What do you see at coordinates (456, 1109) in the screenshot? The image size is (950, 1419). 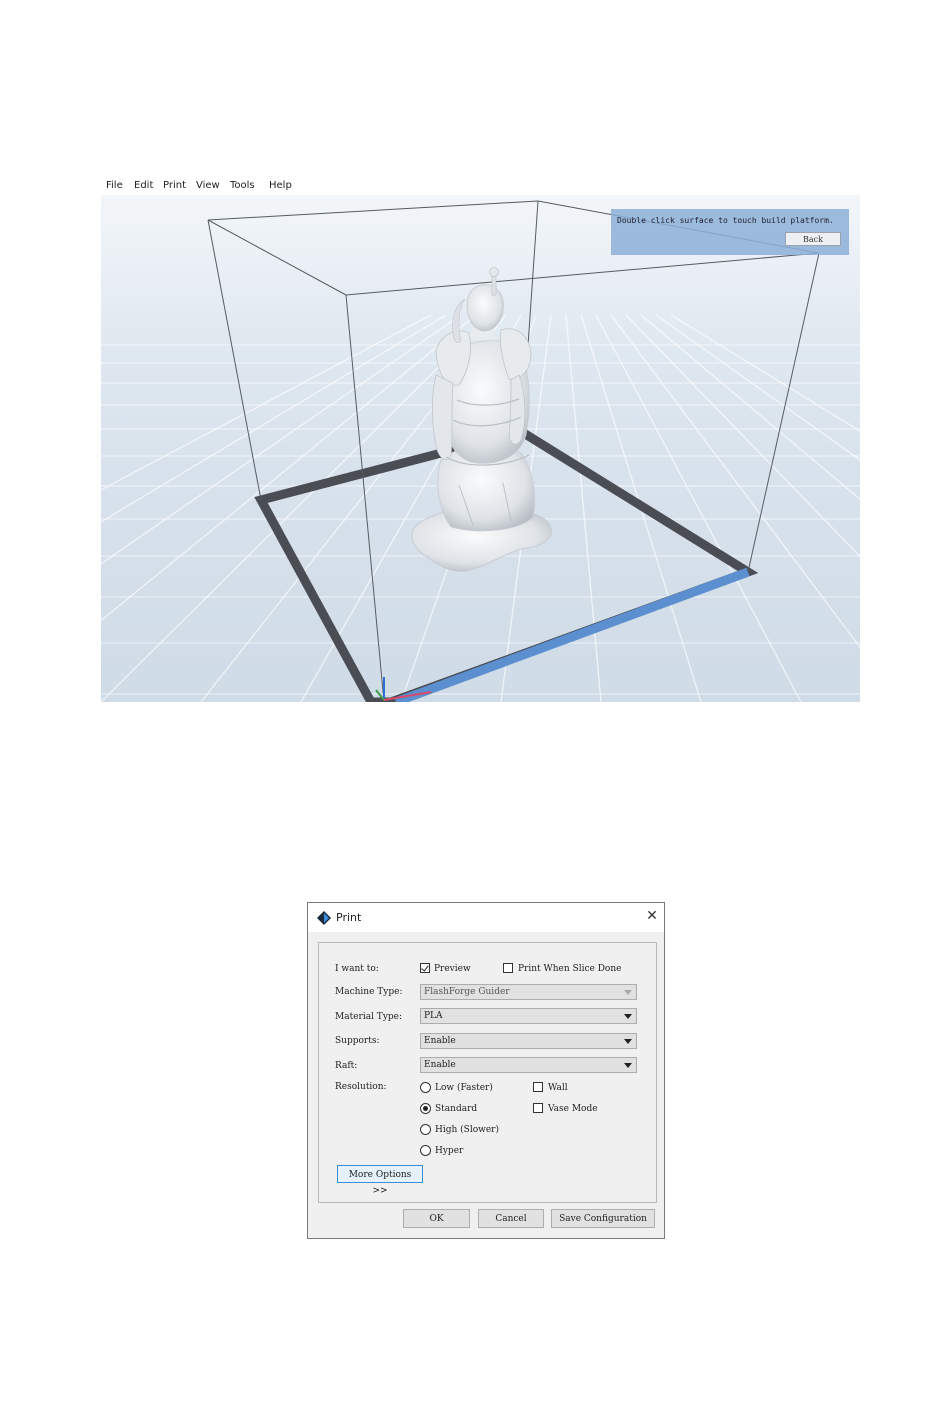 I see `resolution-standard-label: Standard` at bounding box center [456, 1109].